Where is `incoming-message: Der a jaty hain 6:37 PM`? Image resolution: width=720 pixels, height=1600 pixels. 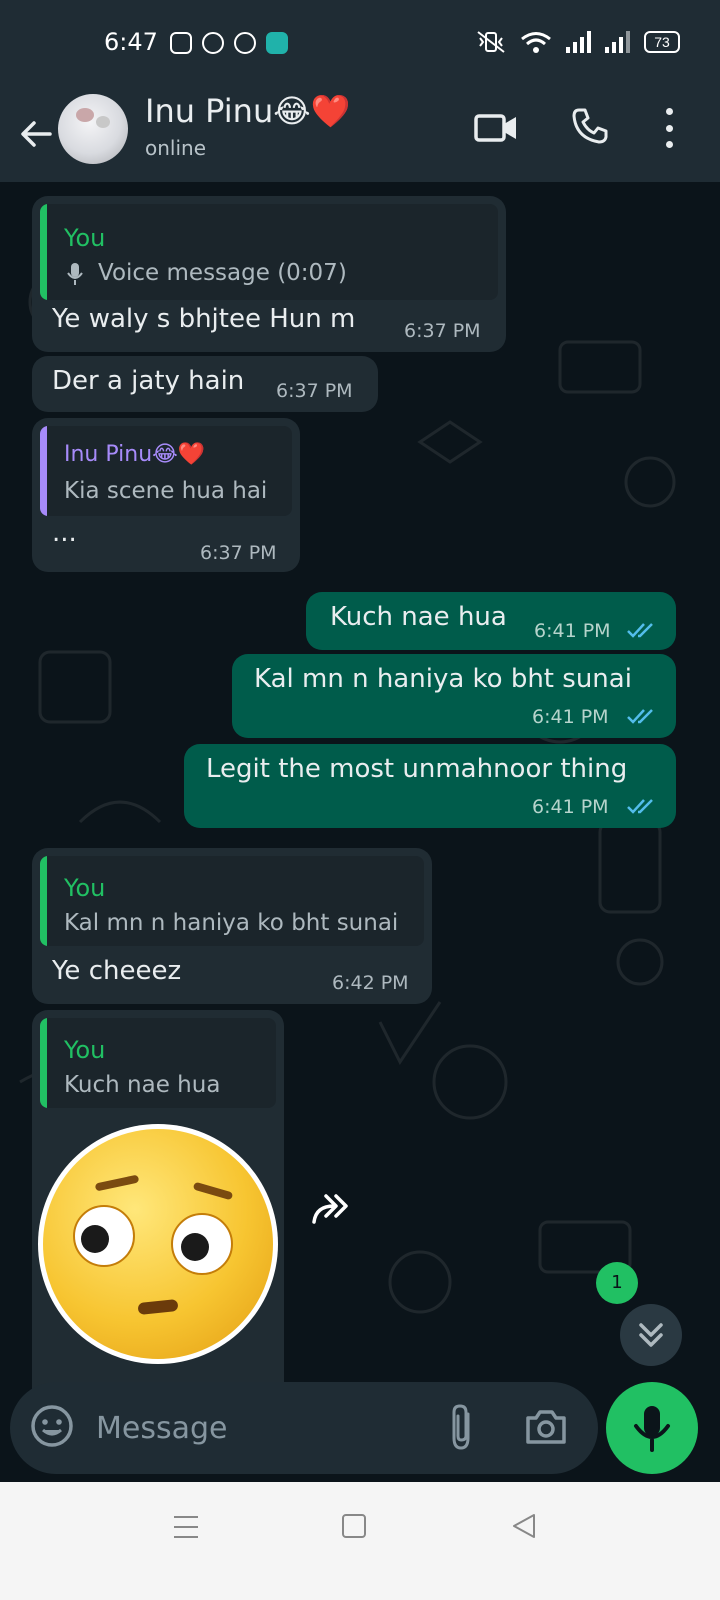 incoming-message: Der a jaty hain 6:37 PM is located at coordinates (205, 384).